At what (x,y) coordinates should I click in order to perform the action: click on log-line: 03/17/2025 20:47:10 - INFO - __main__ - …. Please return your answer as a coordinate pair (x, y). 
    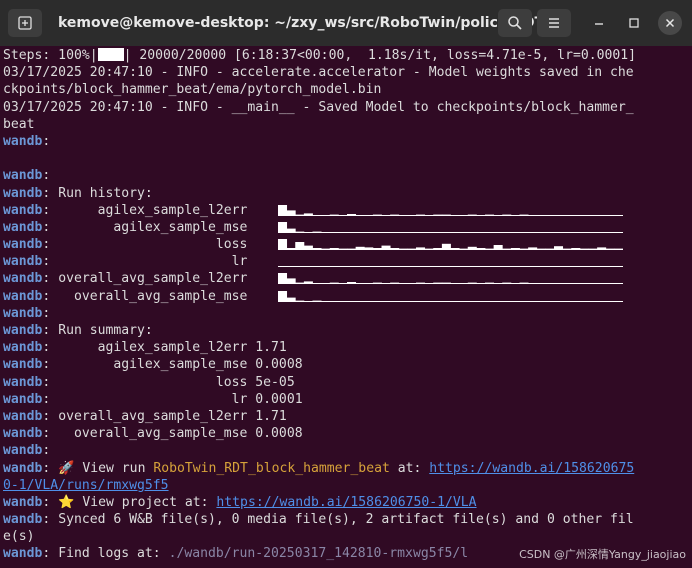
    Looking at the image, I should click on (318, 107).